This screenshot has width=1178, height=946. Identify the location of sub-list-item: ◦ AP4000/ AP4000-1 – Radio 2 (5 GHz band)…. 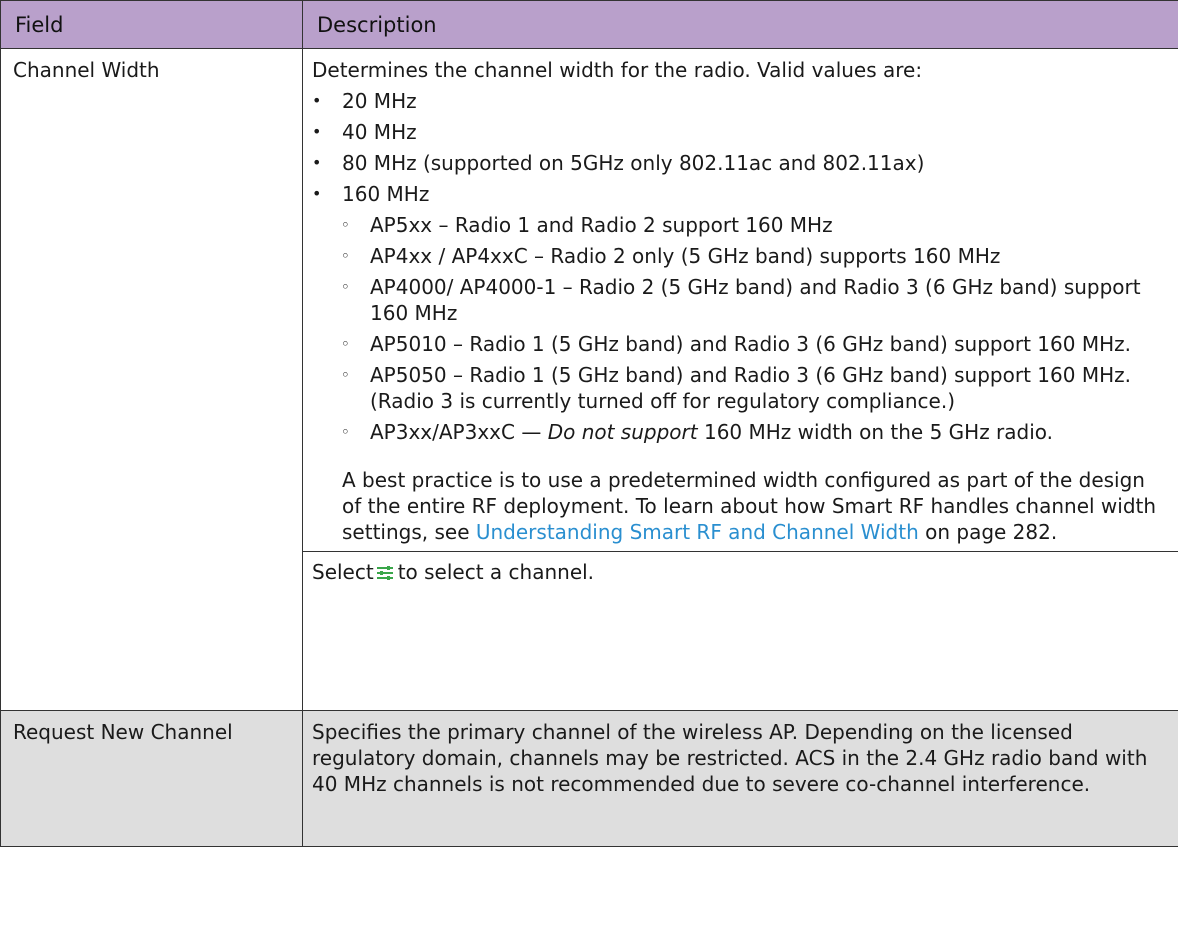
(741, 300).